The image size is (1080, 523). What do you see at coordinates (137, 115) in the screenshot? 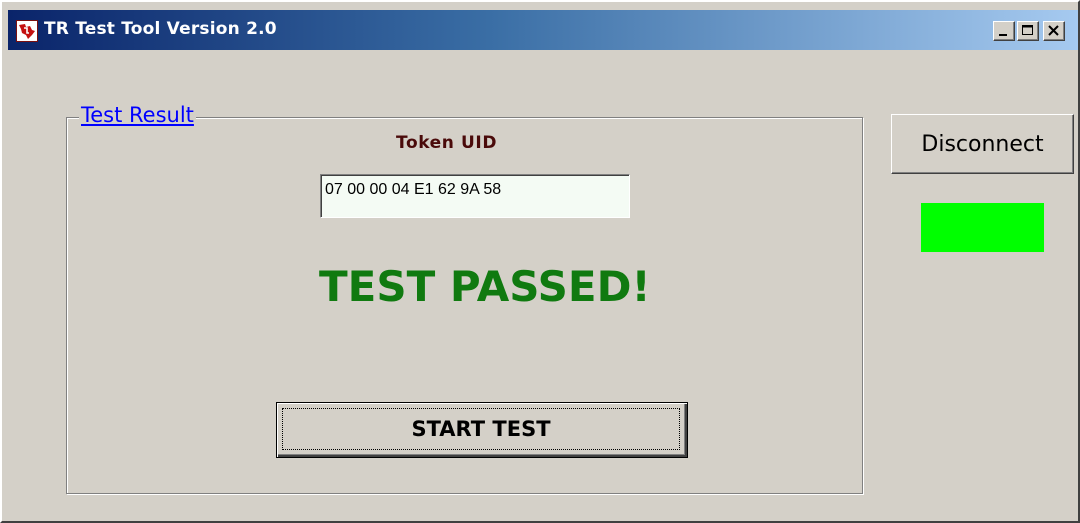
I see `test-result-label: Test Result` at bounding box center [137, 115].